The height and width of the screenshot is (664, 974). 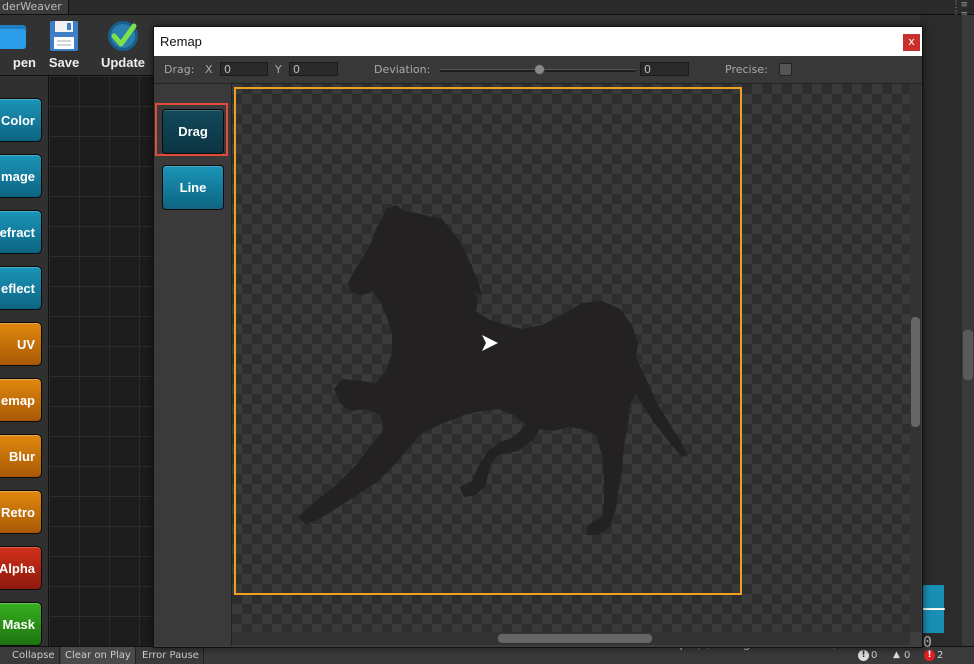 I want to click on drag-tool-highlight, so click(x=191, y=129).